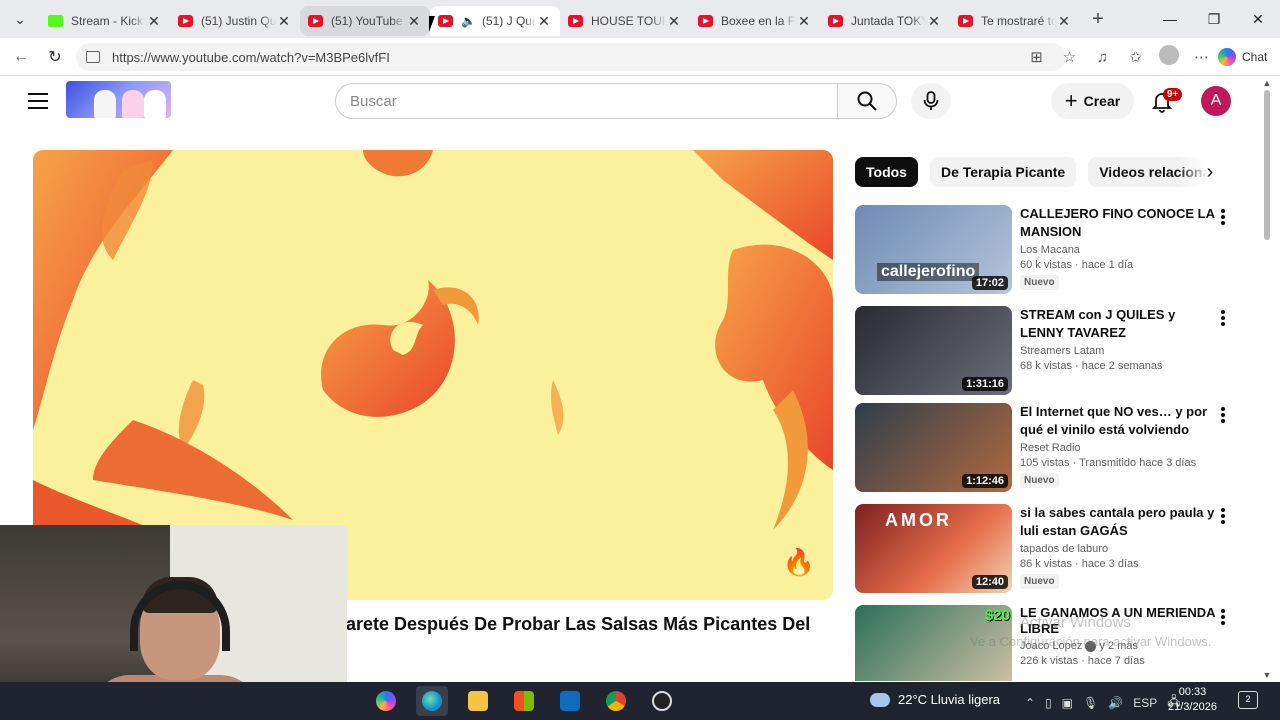 This screenshot has width=1280, height=720. Describe the element at coordinates (933, 249) in the screenshot. I see `video-thumbnail: callejerofino 17:02` at that location.